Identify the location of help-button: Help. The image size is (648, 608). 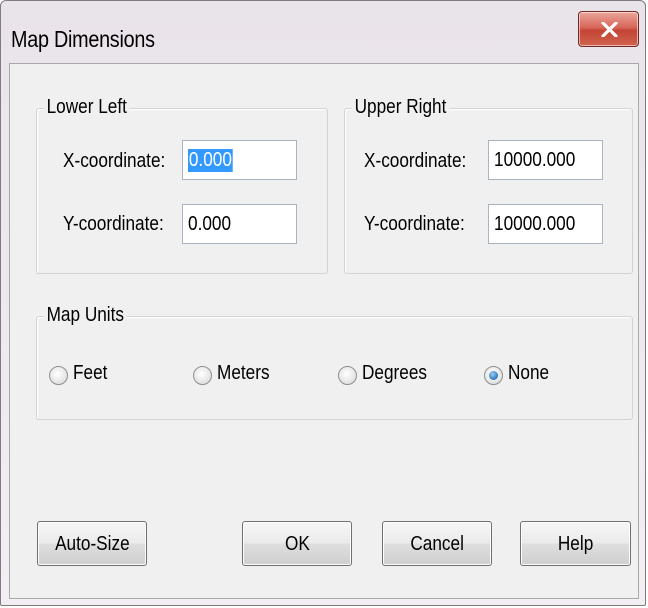
(575, 543).